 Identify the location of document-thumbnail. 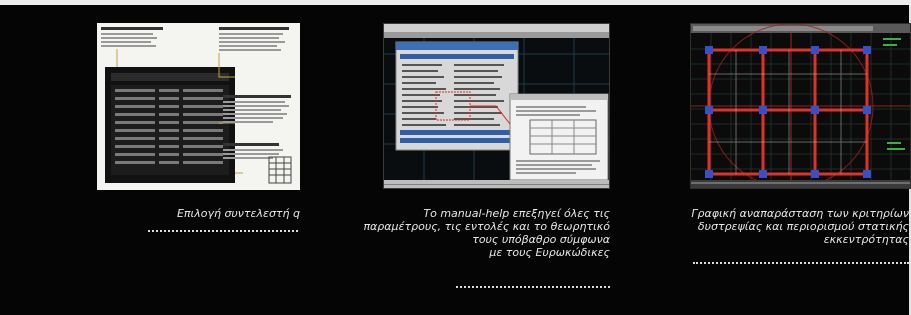
(198, 106).